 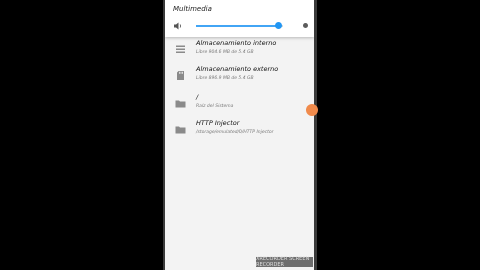 I want to click on recorder-watermark: XRECORDER SCREEN RECORDER, so click(x=284, y=262).